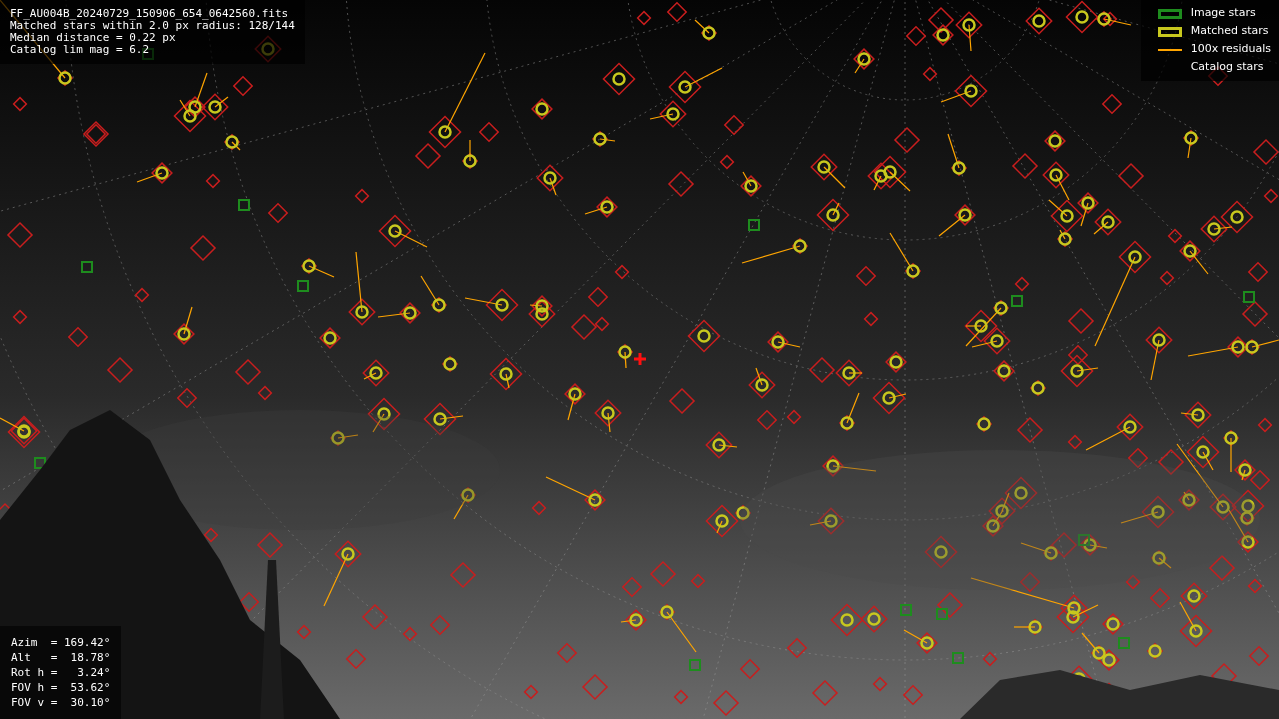 Image resolution: width=1279 pixels, height=719 pixels. I want to click on legend-label: 100x residuals, so click(1230, 49).